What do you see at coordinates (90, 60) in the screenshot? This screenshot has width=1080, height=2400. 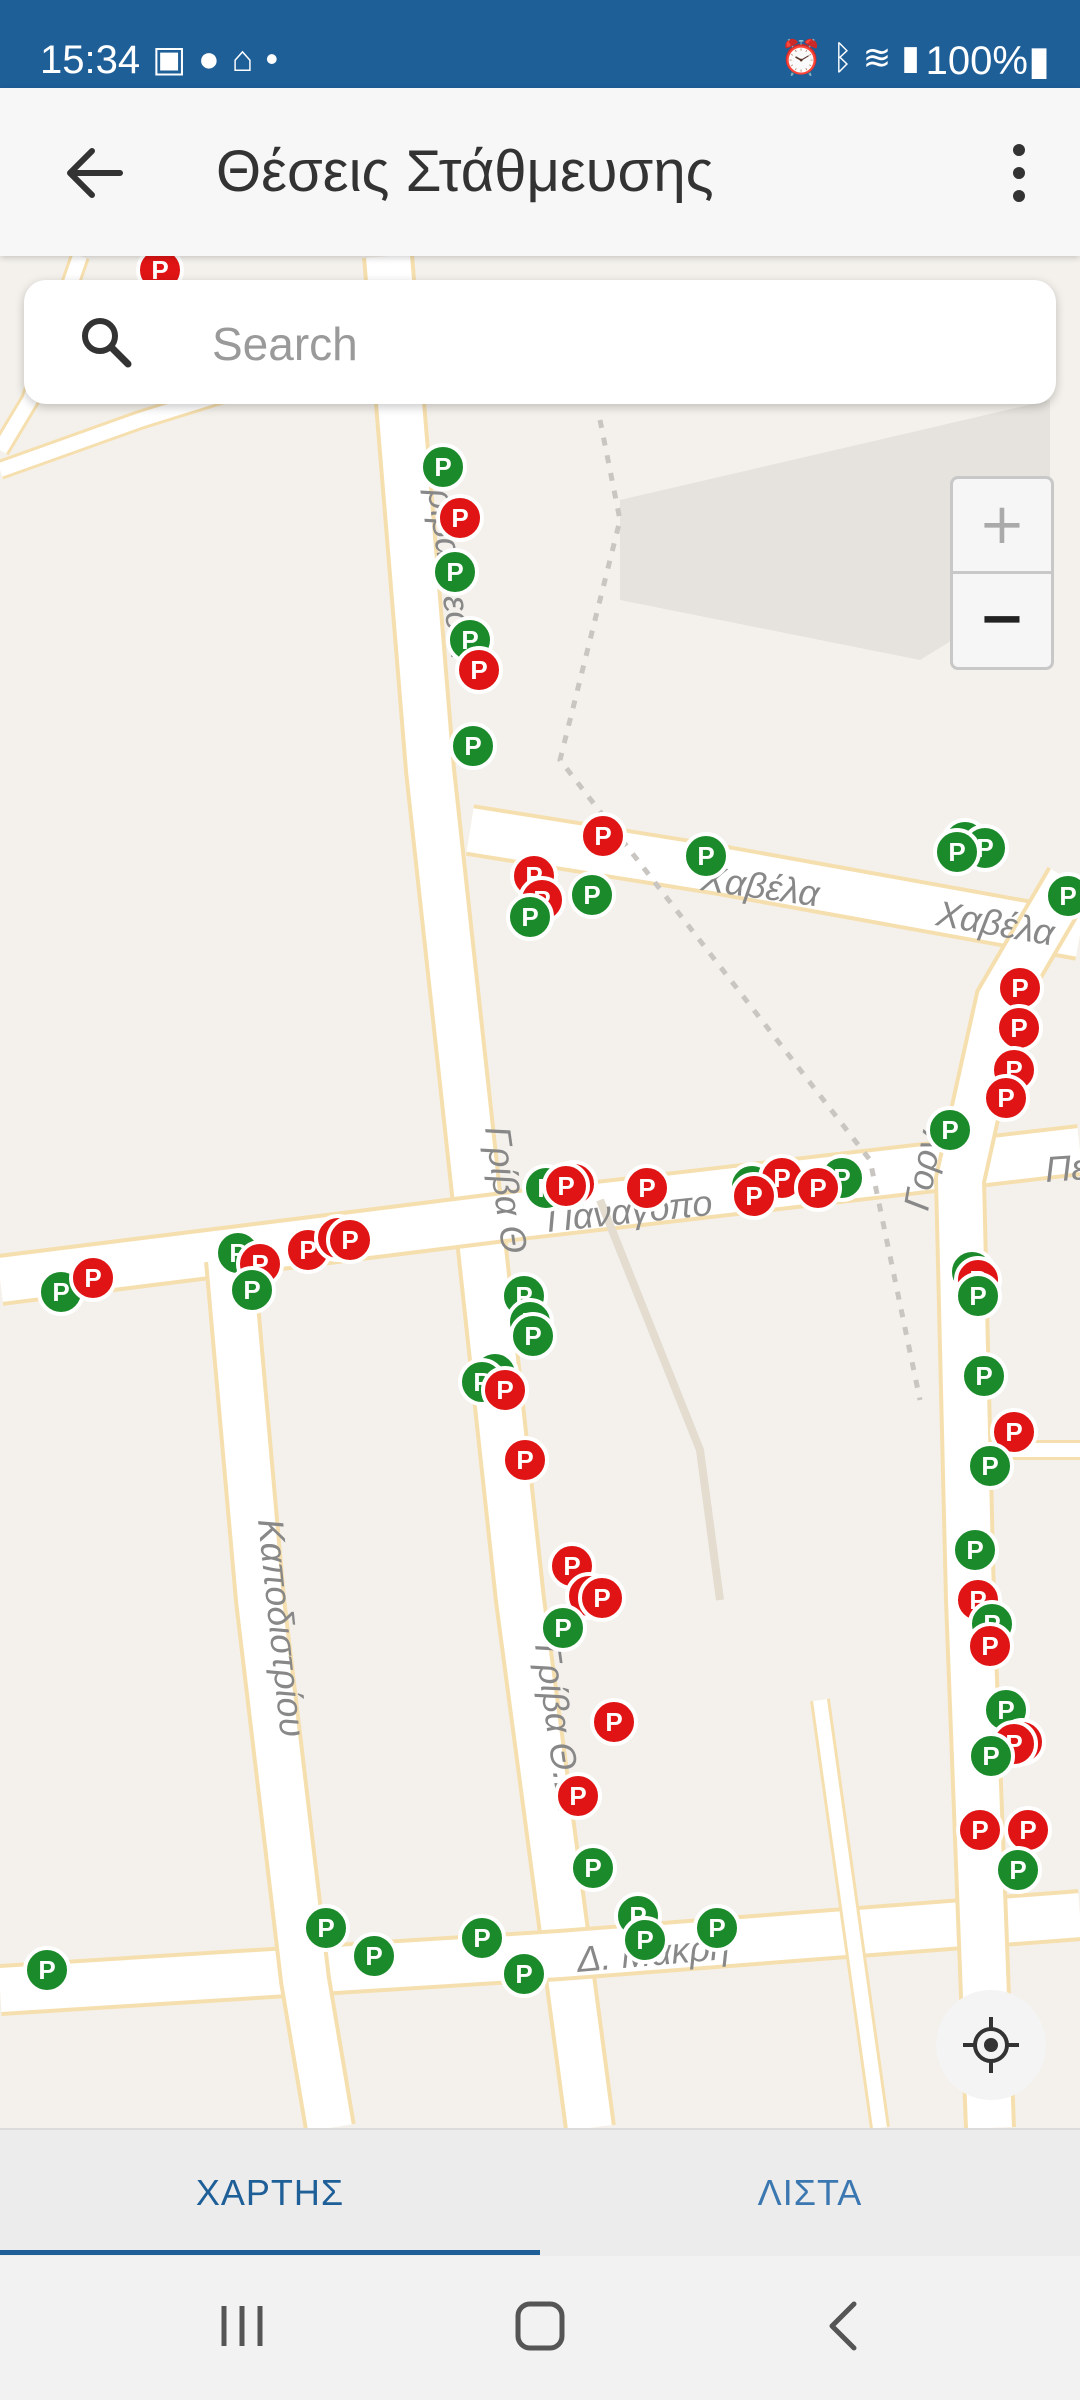 I see `status-time: 15:34` at bounding box center [90, 60].